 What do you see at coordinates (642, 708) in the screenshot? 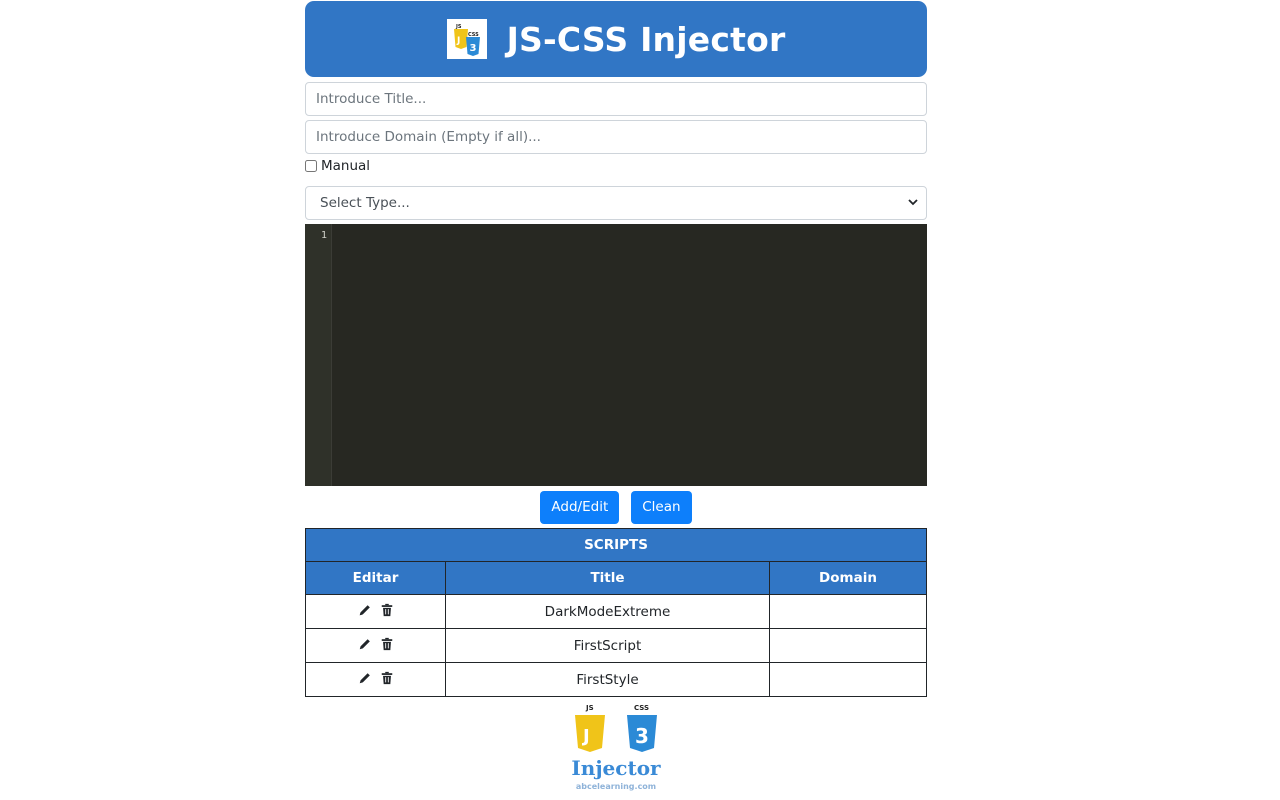
I see `css-badge-label: CSS` at bounding box center [642, 708].